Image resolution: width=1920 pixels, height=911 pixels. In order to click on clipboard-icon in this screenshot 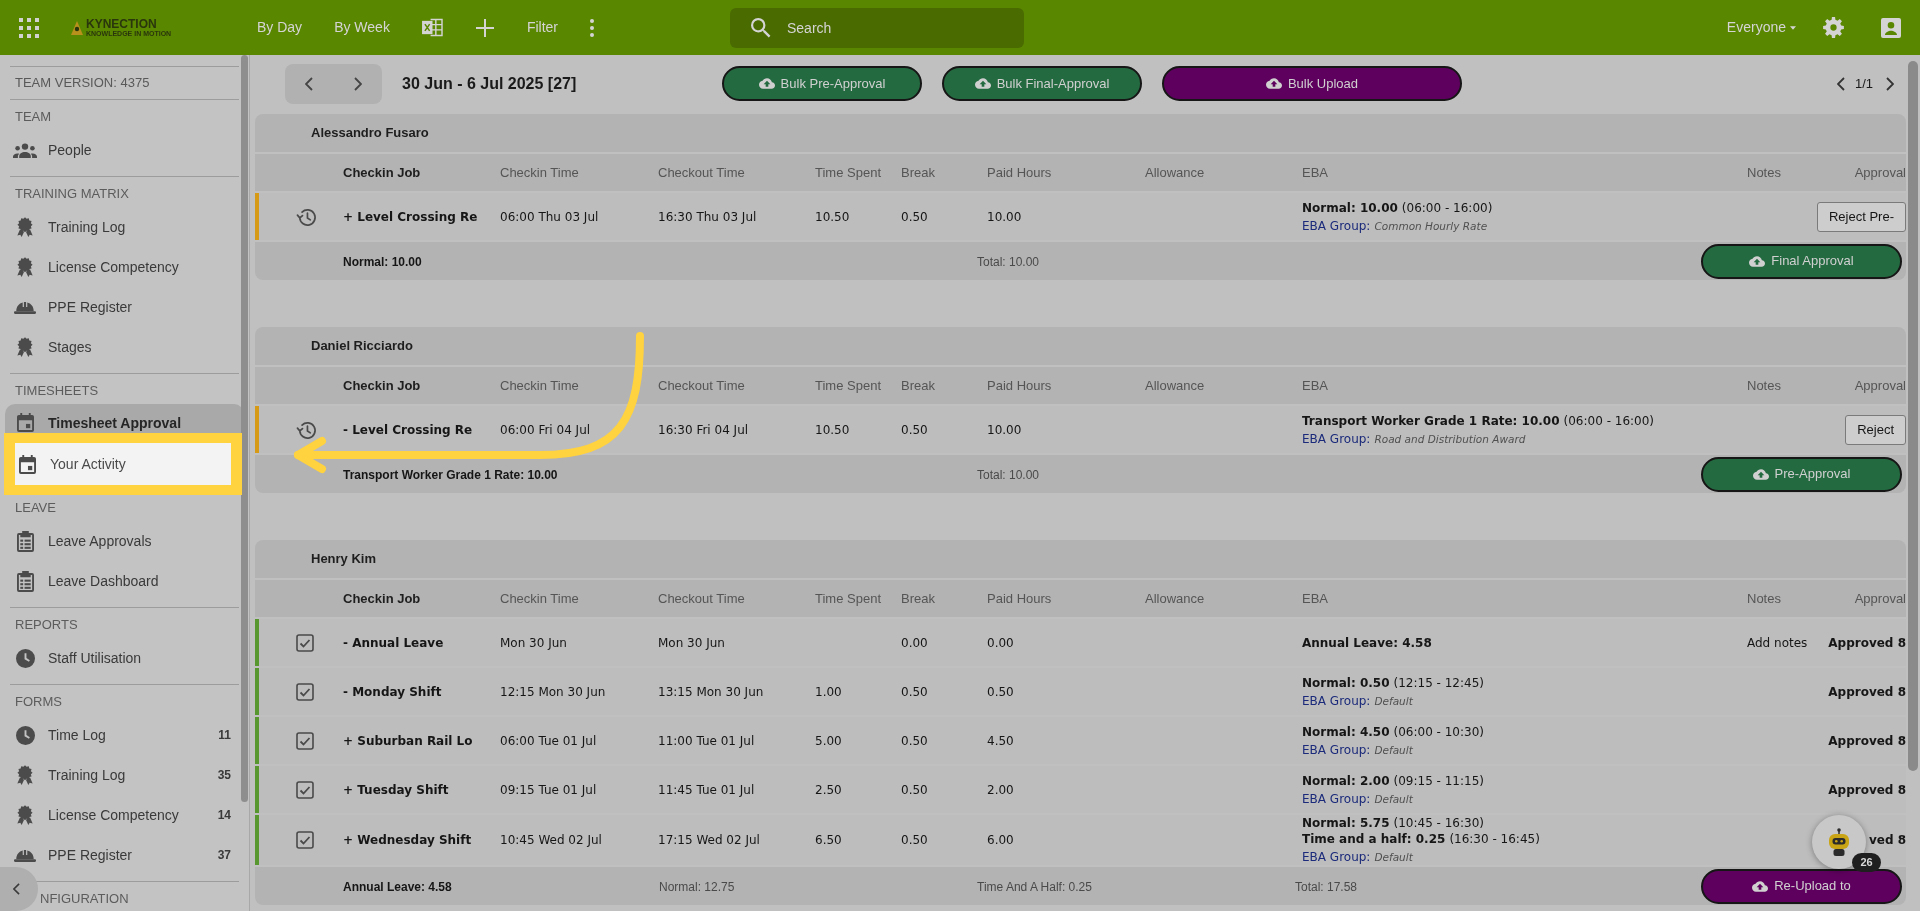, I will do `click(25, 541)`.